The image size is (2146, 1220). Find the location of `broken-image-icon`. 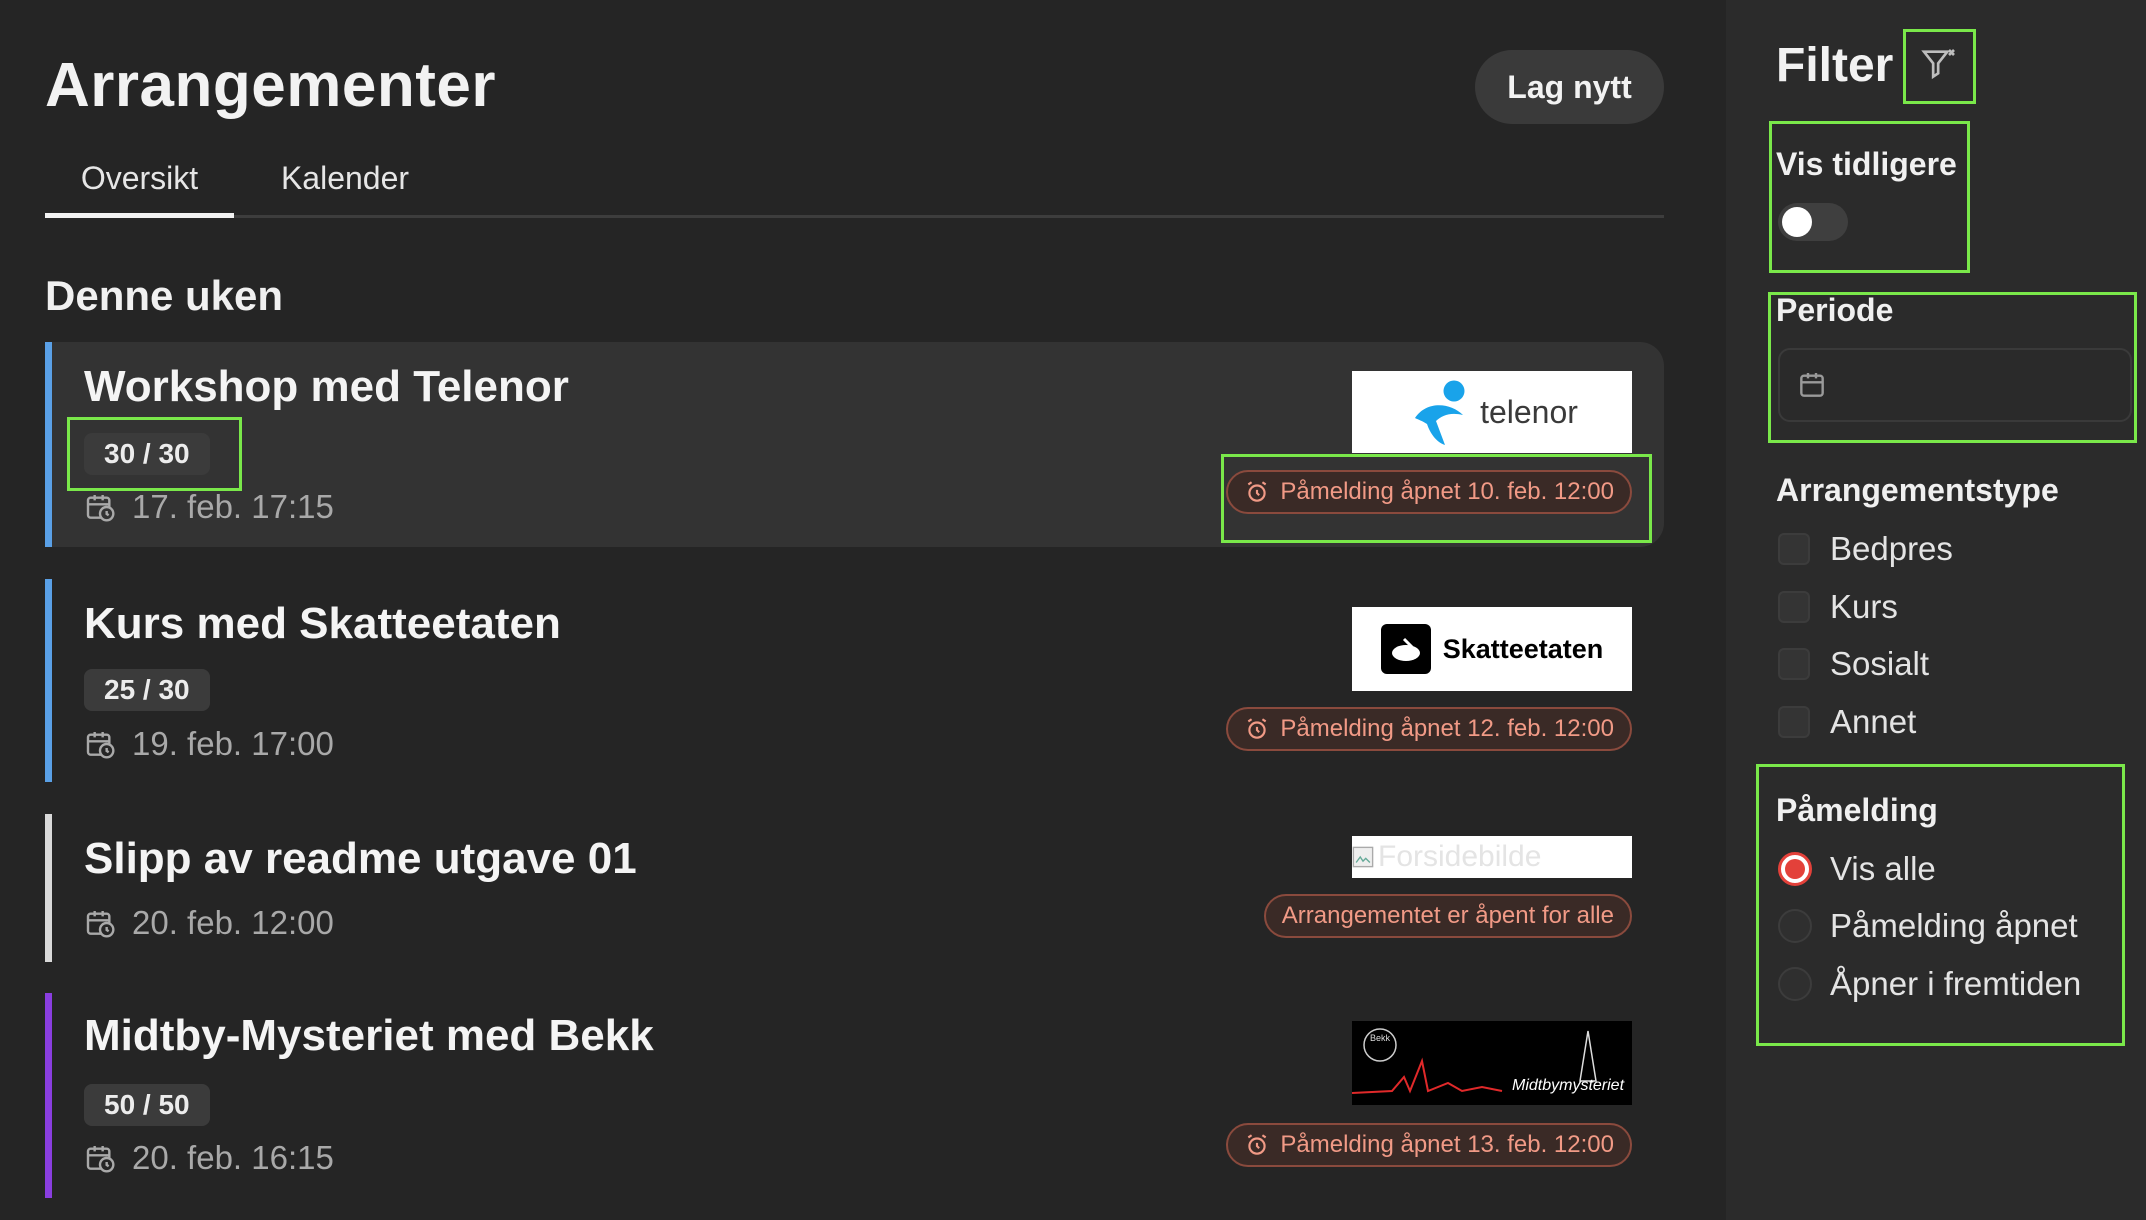

broken-image-icon is located at coordinates (1363, 857).